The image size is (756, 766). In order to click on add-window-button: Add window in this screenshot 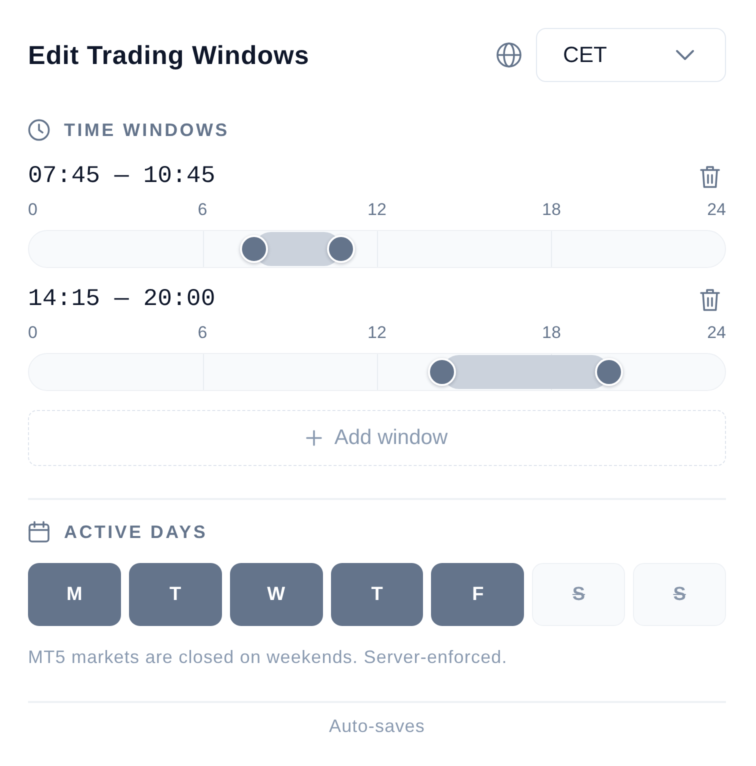, I will do `click(377, 438)`.